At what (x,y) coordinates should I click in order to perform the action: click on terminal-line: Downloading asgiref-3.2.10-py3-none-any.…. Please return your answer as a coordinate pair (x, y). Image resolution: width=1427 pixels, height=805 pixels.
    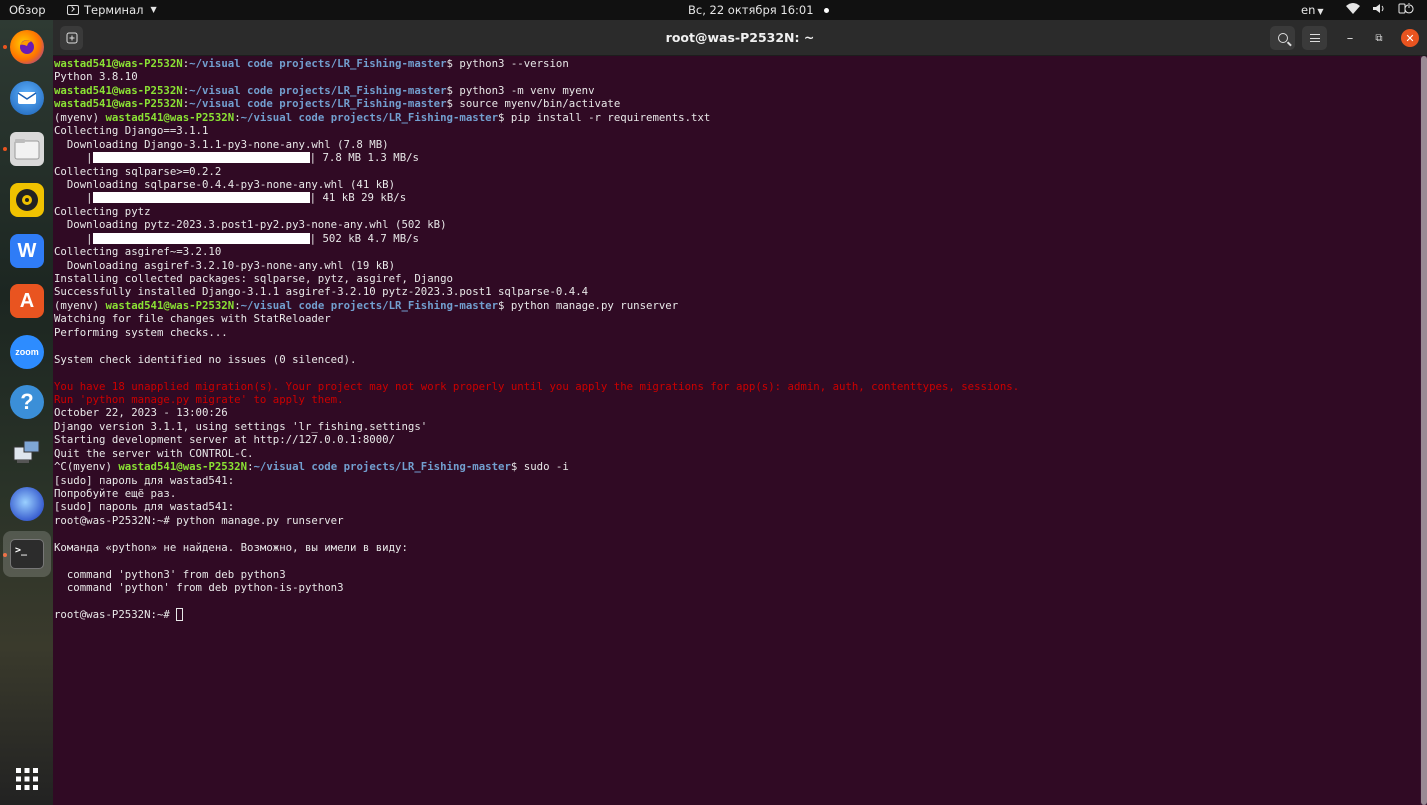
    Looking at the image, I should click on (225, 265).